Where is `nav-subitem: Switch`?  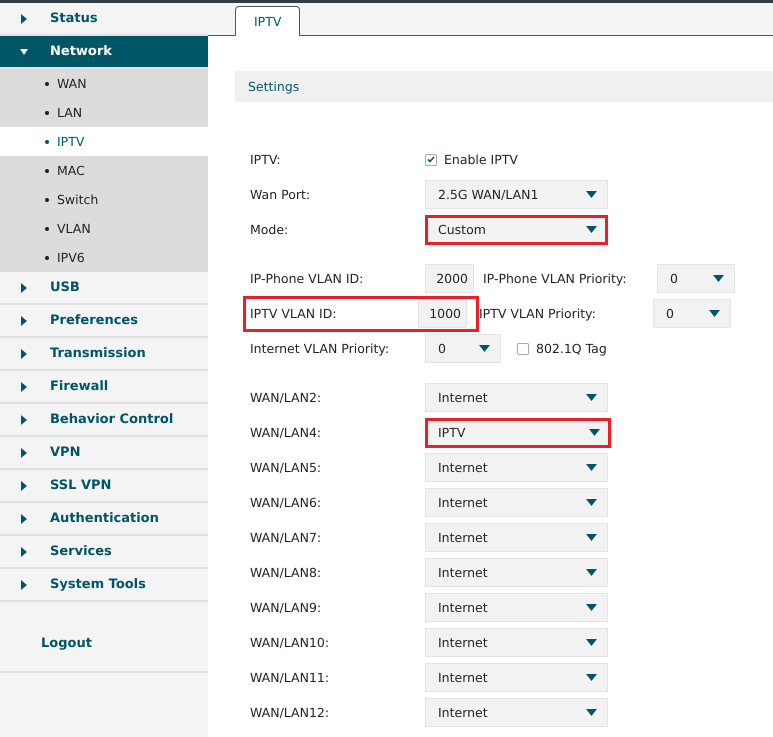
nav-subitem: Switch is located at coordinates (104, 199).